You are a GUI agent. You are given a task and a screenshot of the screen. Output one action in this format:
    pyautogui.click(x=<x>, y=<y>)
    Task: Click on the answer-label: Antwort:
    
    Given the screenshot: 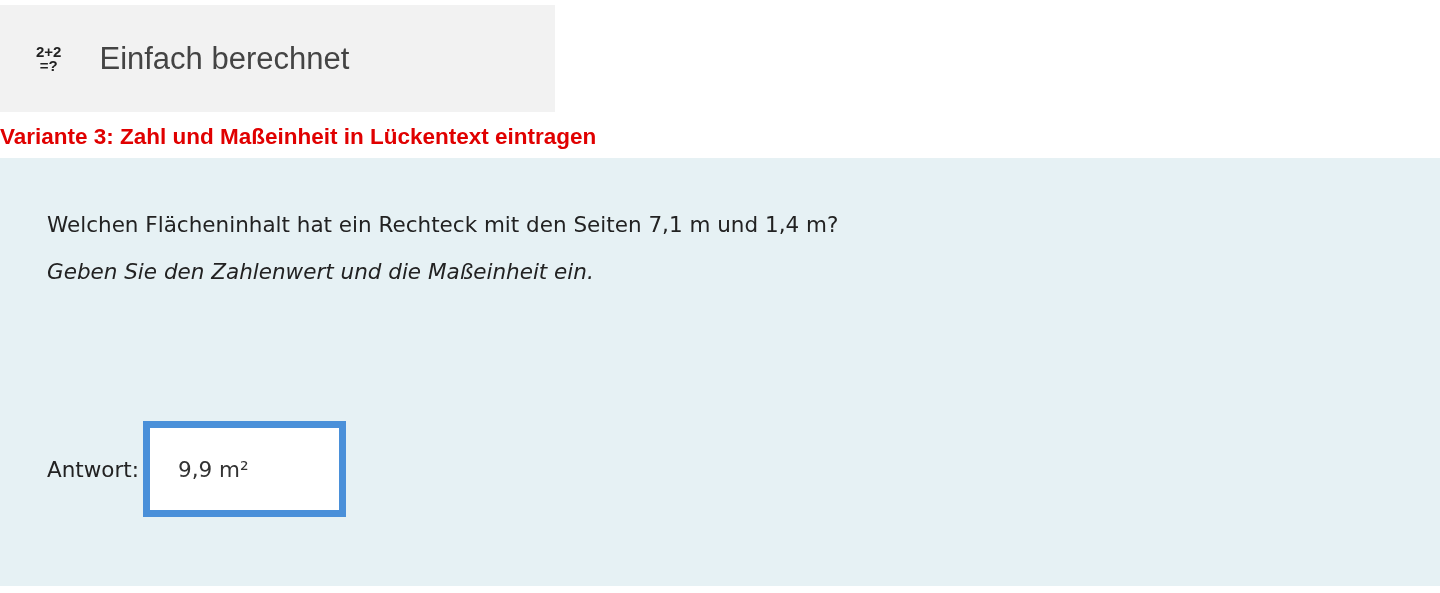 What is the action you would take?
    pyautogui.click(x=93, y=469)
    